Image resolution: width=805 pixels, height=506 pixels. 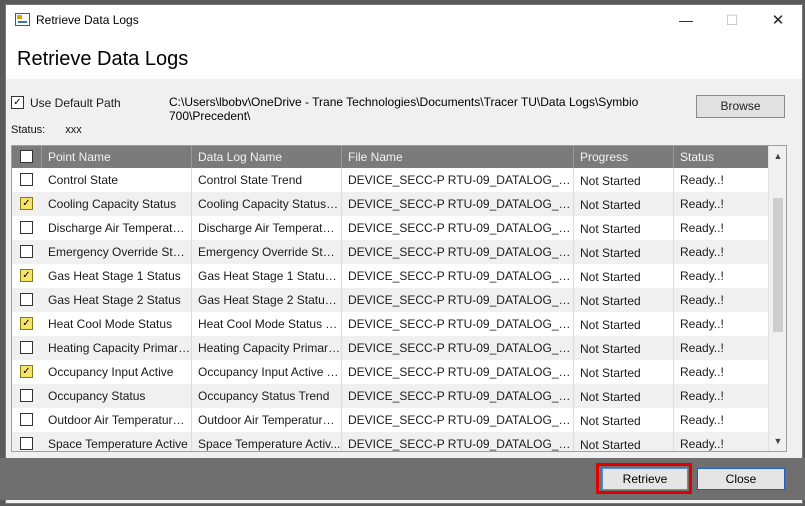 I want to click on vertical-scrollbar: ▲ ▼, so click(x=777, y=298).